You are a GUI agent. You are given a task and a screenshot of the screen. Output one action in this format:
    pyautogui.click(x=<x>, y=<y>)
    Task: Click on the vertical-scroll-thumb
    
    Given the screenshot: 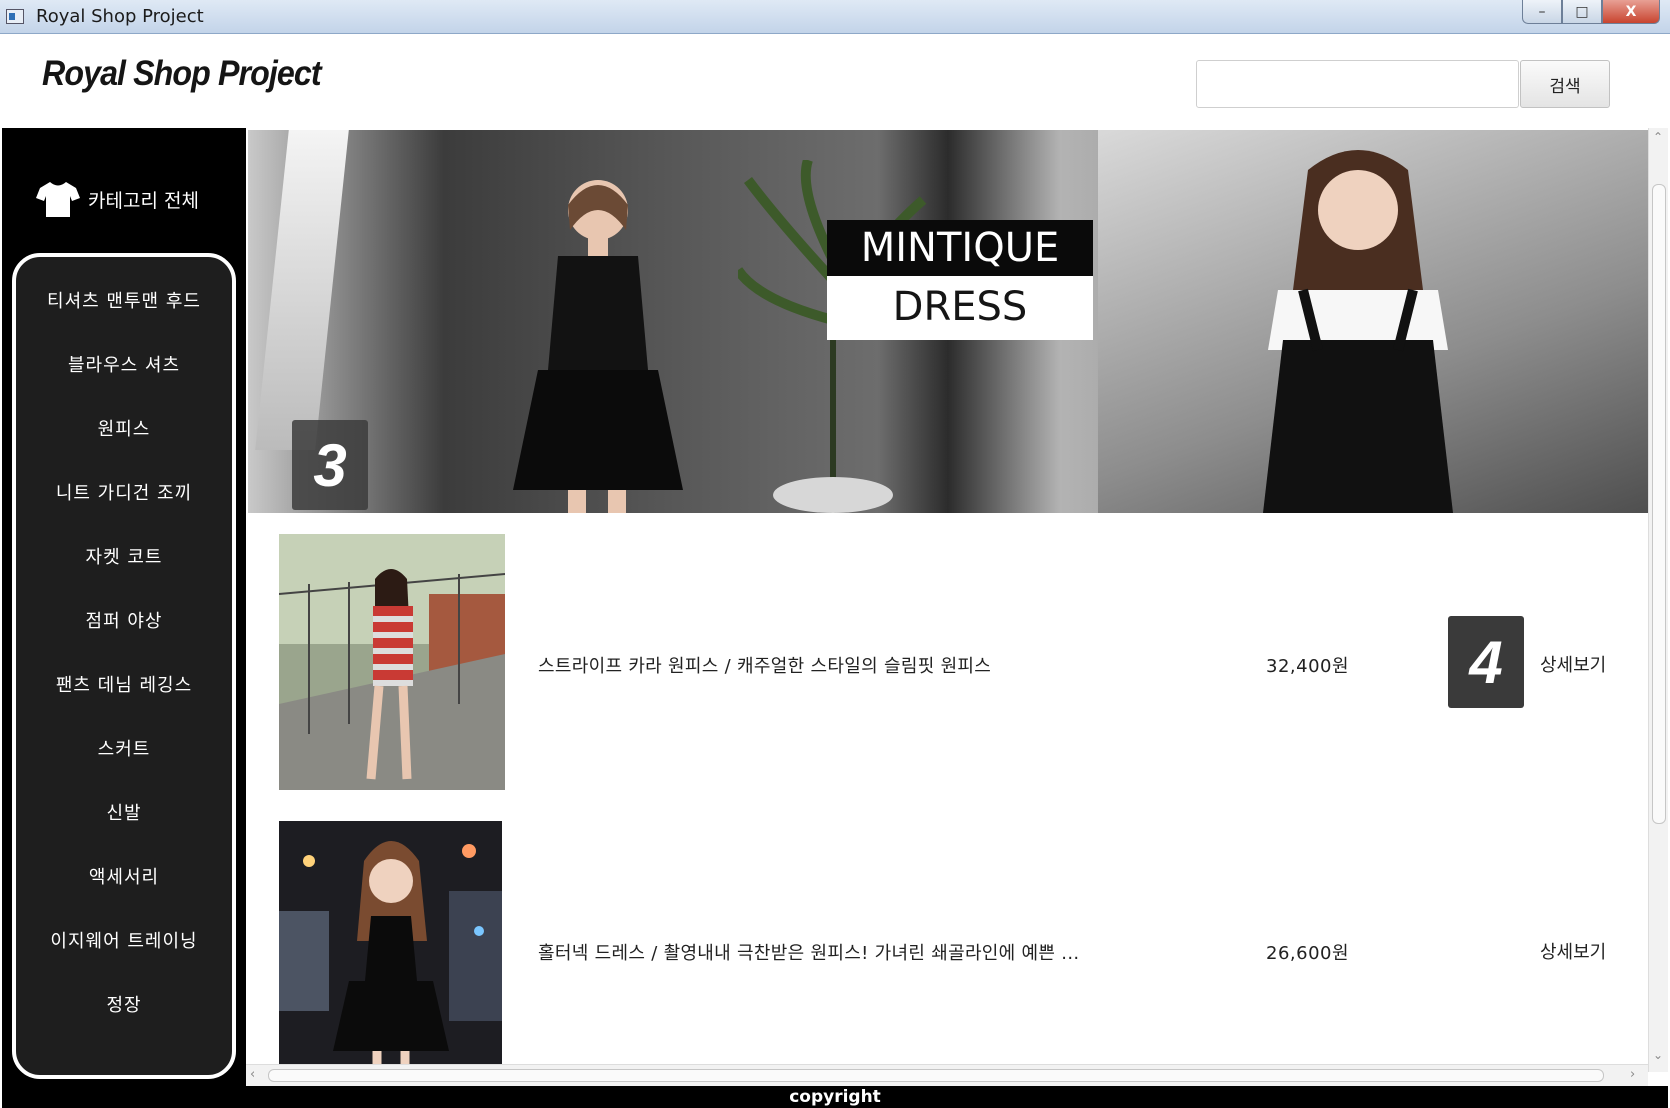 What is the action you would take?
    pyautogui.click(x=1659, y=504)
    